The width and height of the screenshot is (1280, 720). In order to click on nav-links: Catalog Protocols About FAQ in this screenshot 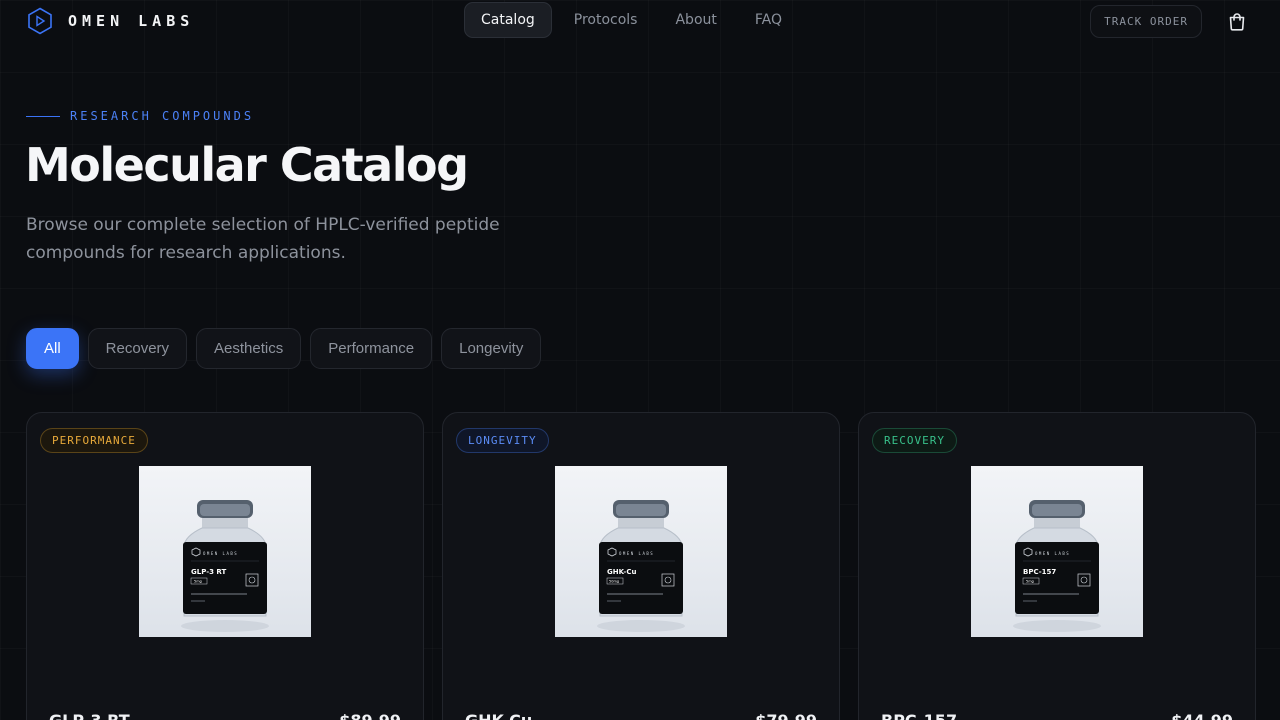, I will do `click(634, 20)`.